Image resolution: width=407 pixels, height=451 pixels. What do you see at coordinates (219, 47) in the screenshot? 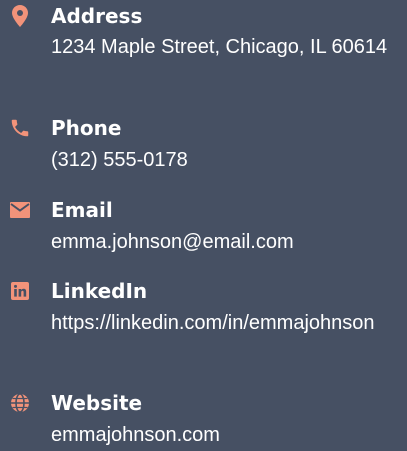
I see `address-value: 1234 Maple Street, Chicago, IL 60614` at bounding box center [219, 47].